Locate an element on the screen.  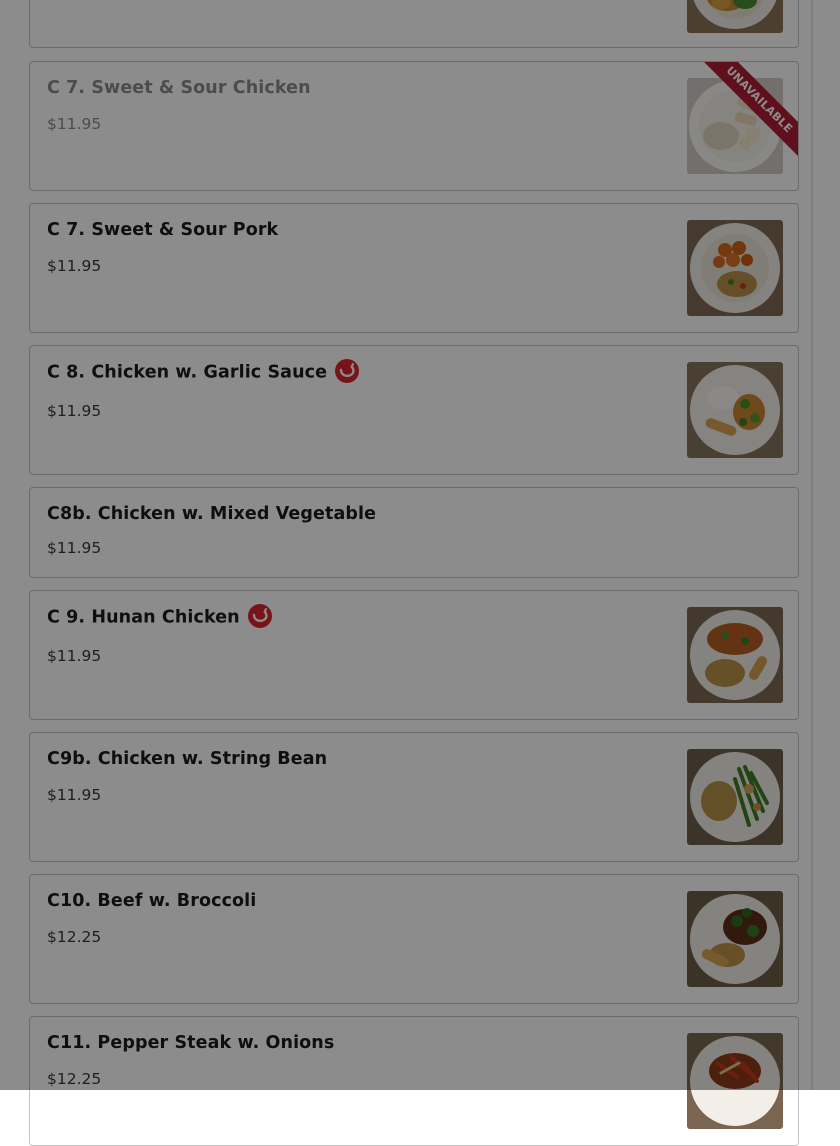
menu-item-card: C 7. Sweet & Sour Pork $11.95 is located at coordinates (414, 268).